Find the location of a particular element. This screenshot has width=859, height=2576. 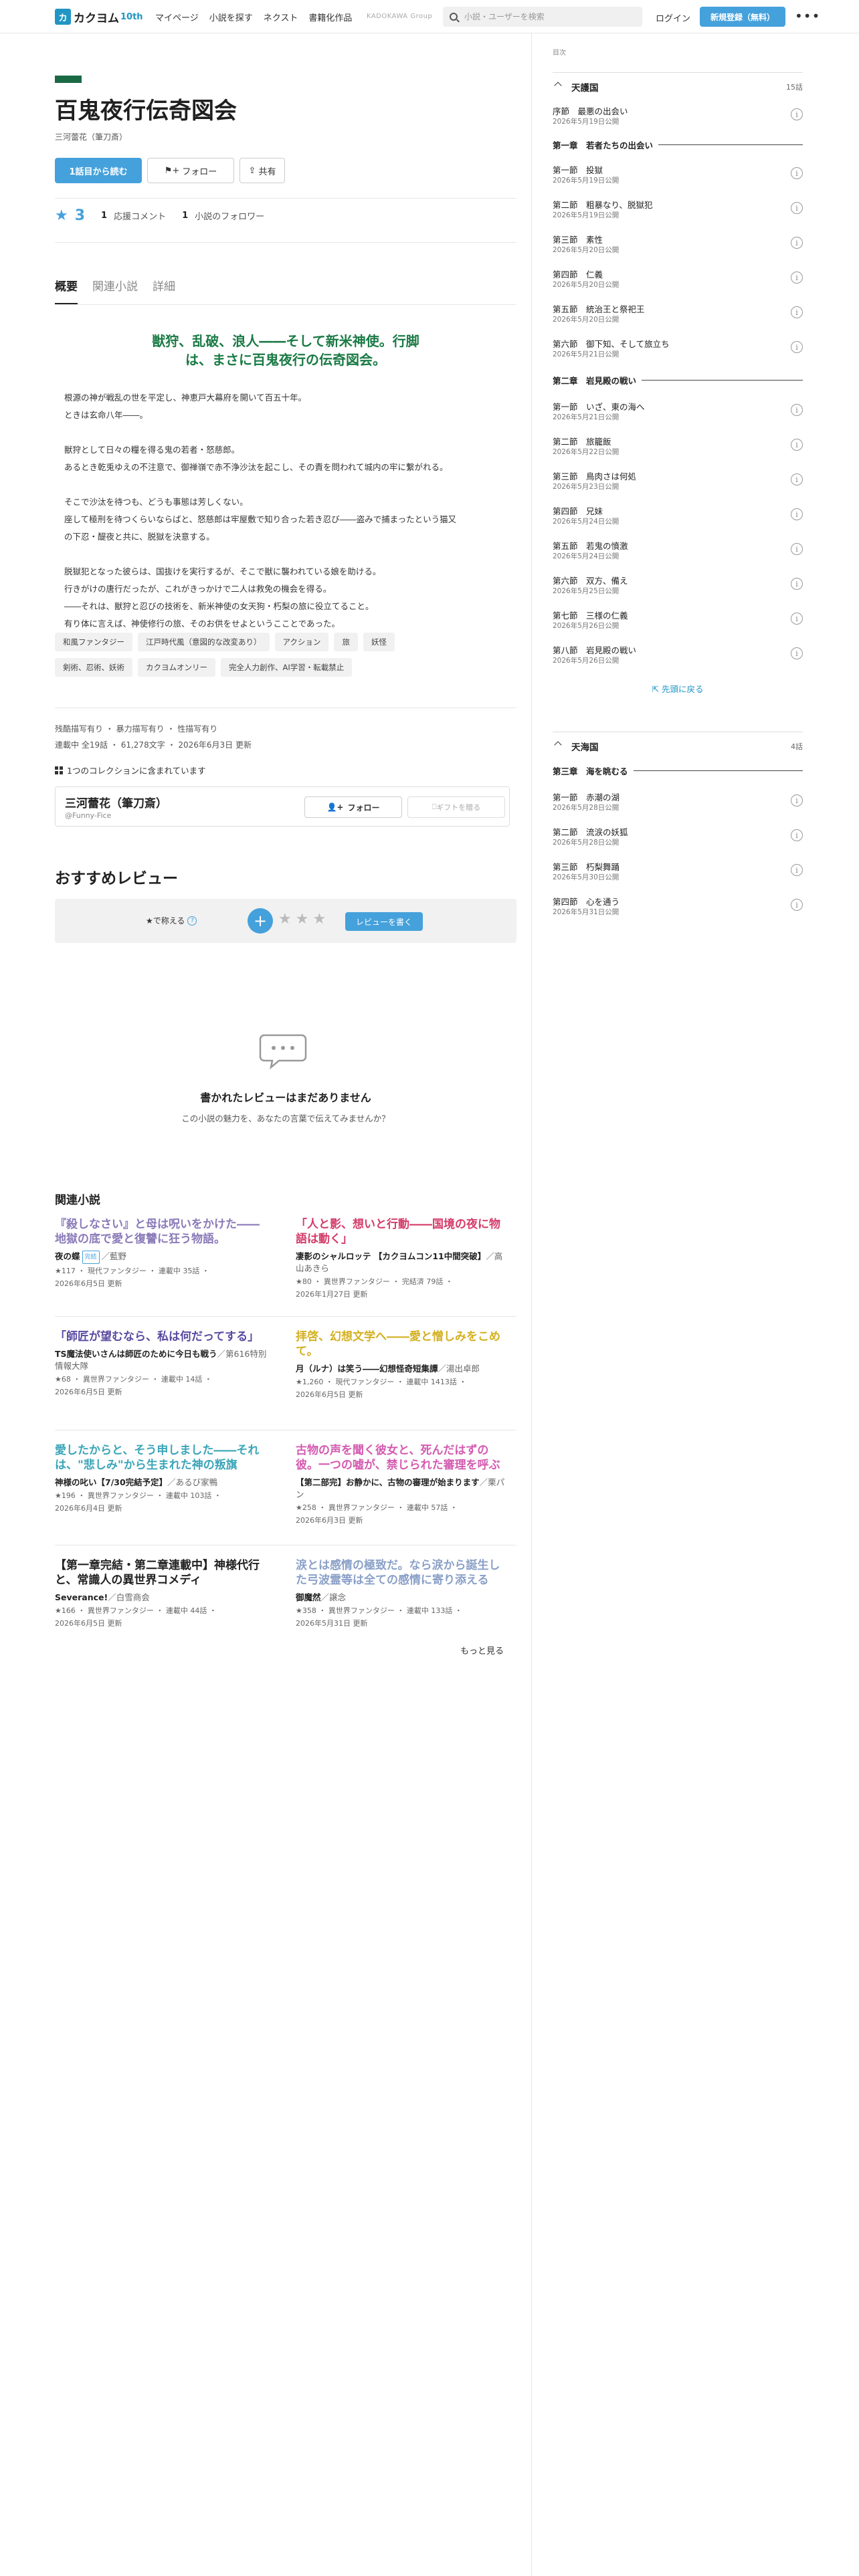

toc-episode: 第一節 投獄 2026年5月19日公開 i is located at coordinates (678, 175).